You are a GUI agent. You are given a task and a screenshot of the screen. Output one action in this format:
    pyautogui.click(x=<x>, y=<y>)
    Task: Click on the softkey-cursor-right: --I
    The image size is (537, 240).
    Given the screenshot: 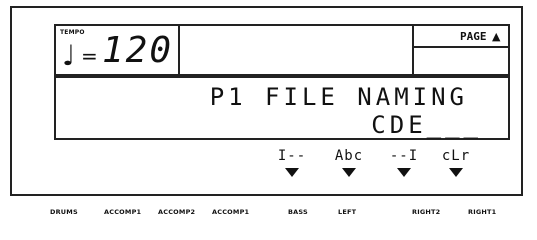 What is the action you would take?
    pyautogui.click(x=404, y=162)
    